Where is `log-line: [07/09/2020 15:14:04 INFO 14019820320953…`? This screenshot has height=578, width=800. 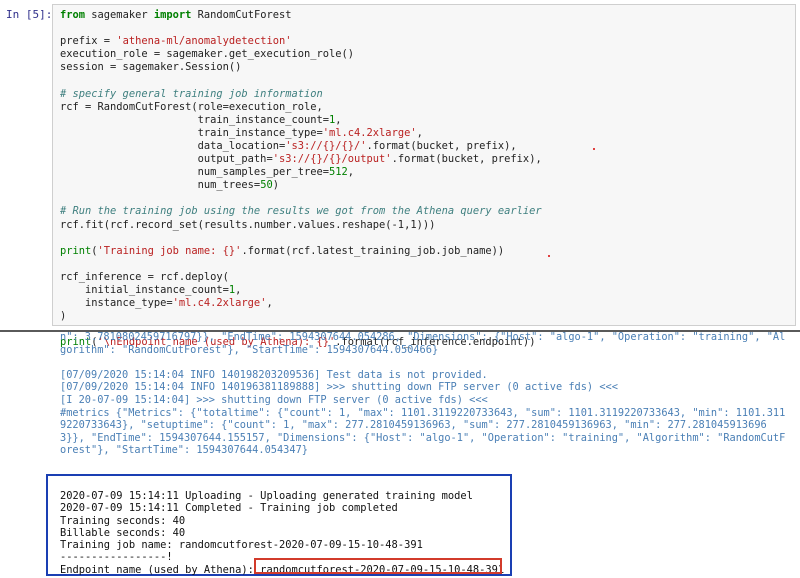
log-line: [07/09/2020 15:14:04 INFO 14019820320953… is located at coordinates (274, 374).